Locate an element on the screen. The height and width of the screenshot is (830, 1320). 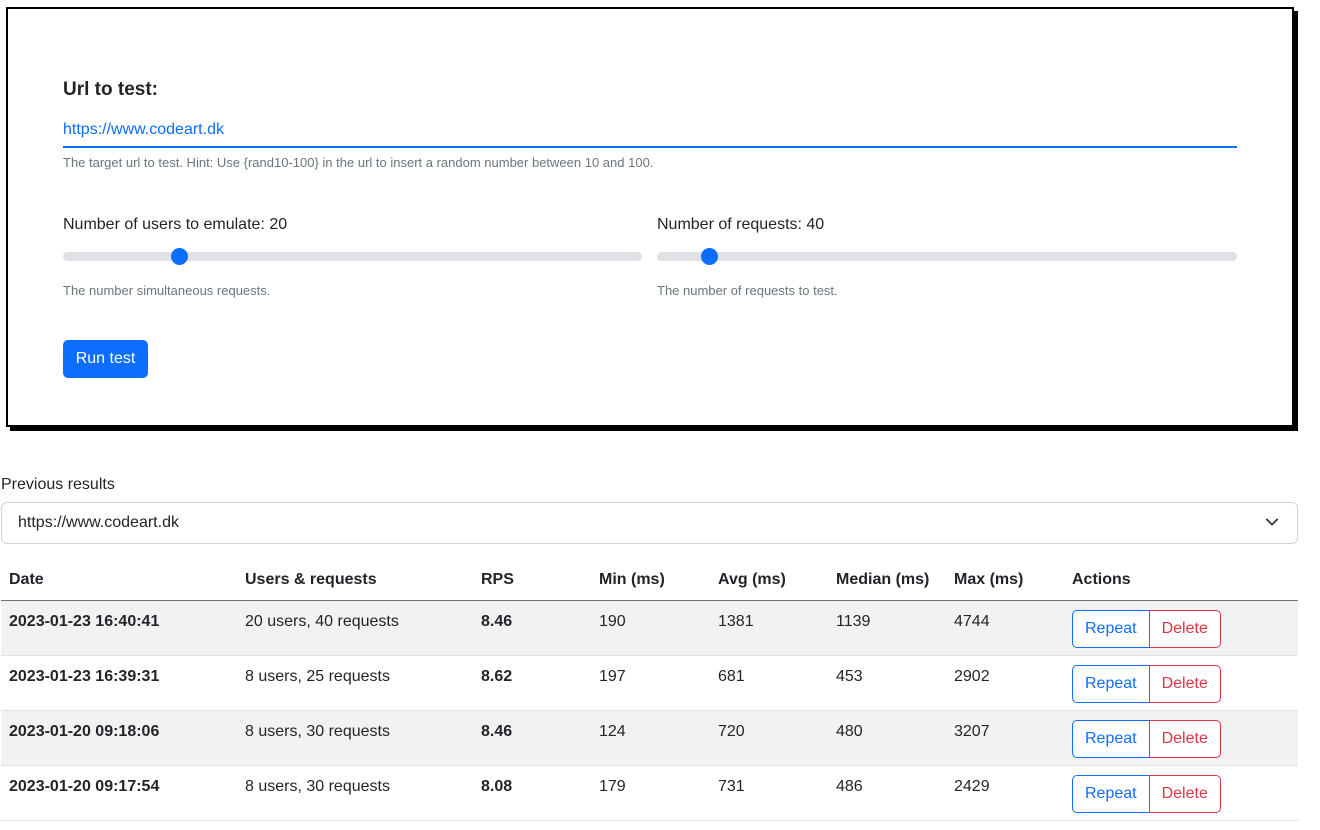
users-range-label: Number of users to emulate: 20 is located at coordinates (175, 224).